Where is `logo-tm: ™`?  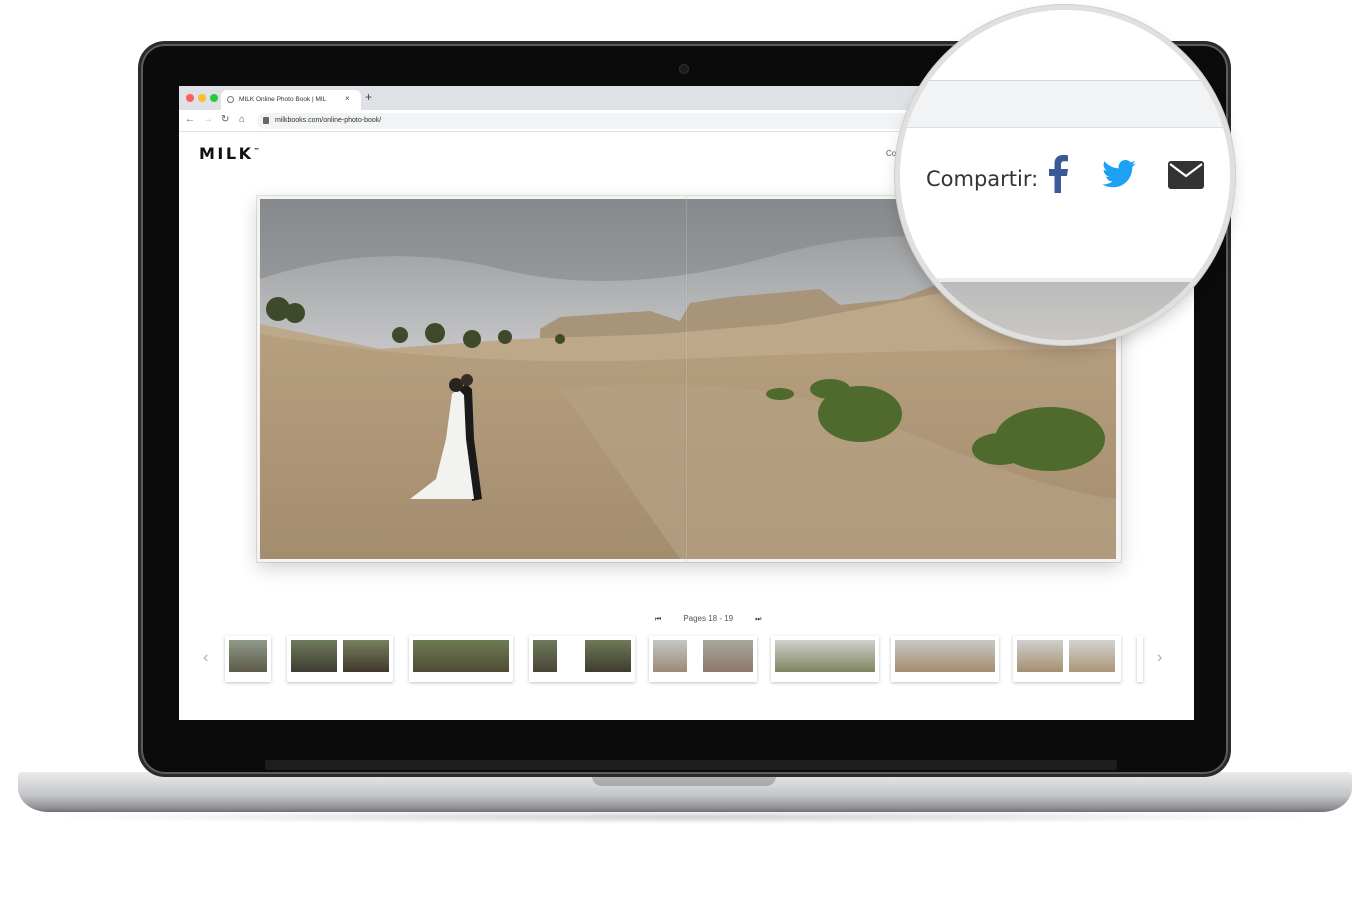
logo-tm: ™ is located at coordinates (256, 151).